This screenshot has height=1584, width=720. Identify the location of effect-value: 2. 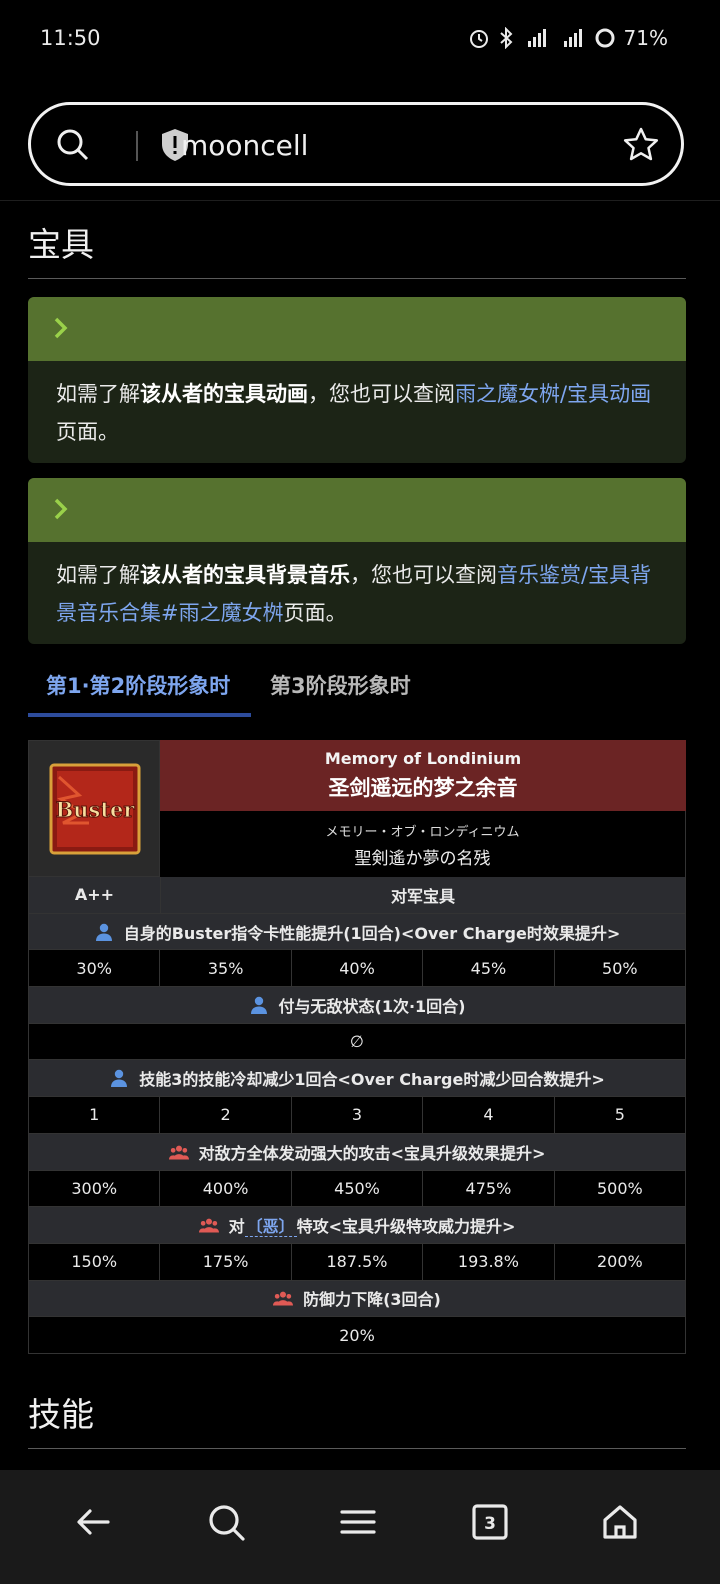
(226, 1115).